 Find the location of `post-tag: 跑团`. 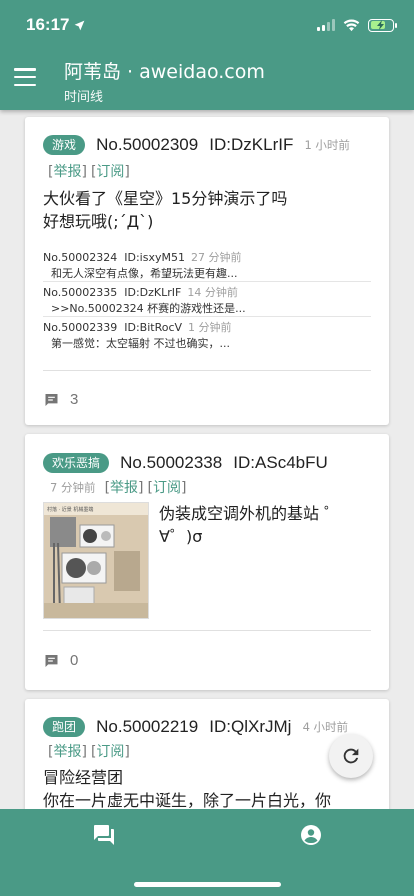

post-tag: 跑团 is located at coordinates (64, 726).